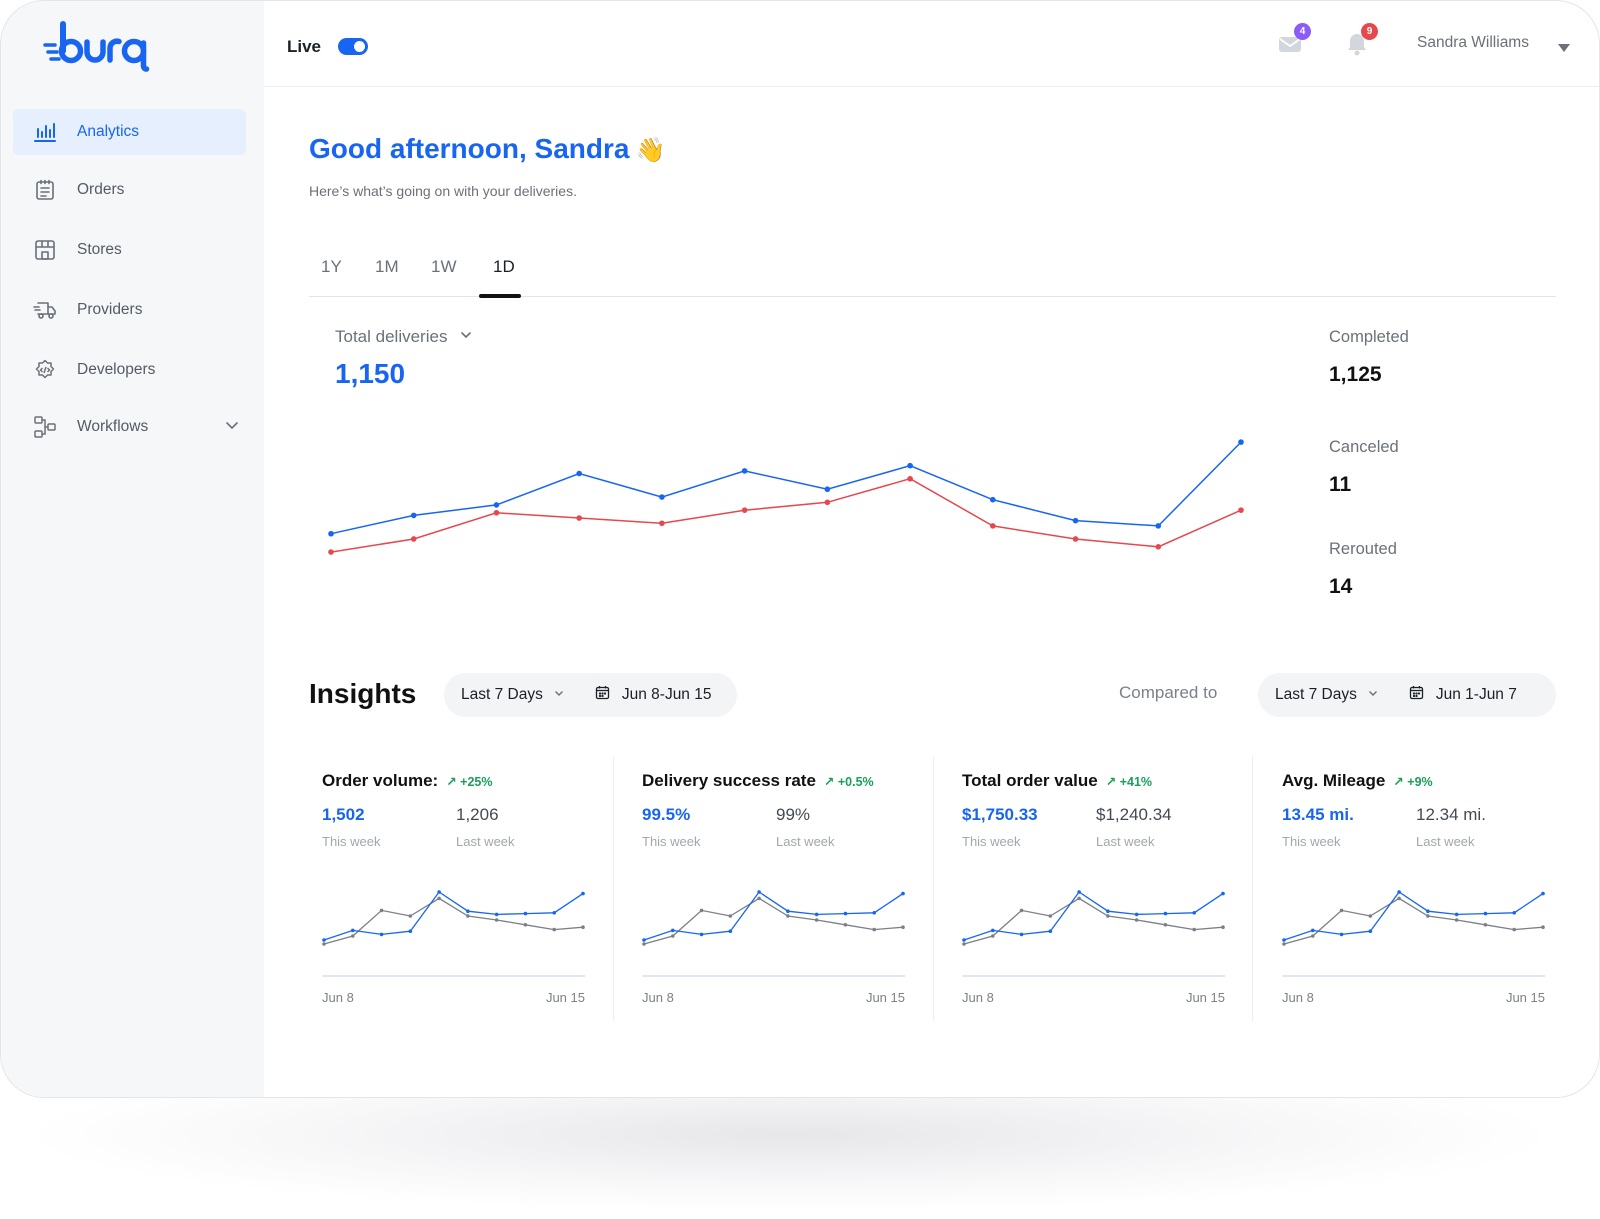 The height and width of the screenshot is (1219, 1600). I want to click on card-delta-value: +25%, so click(476, 782).